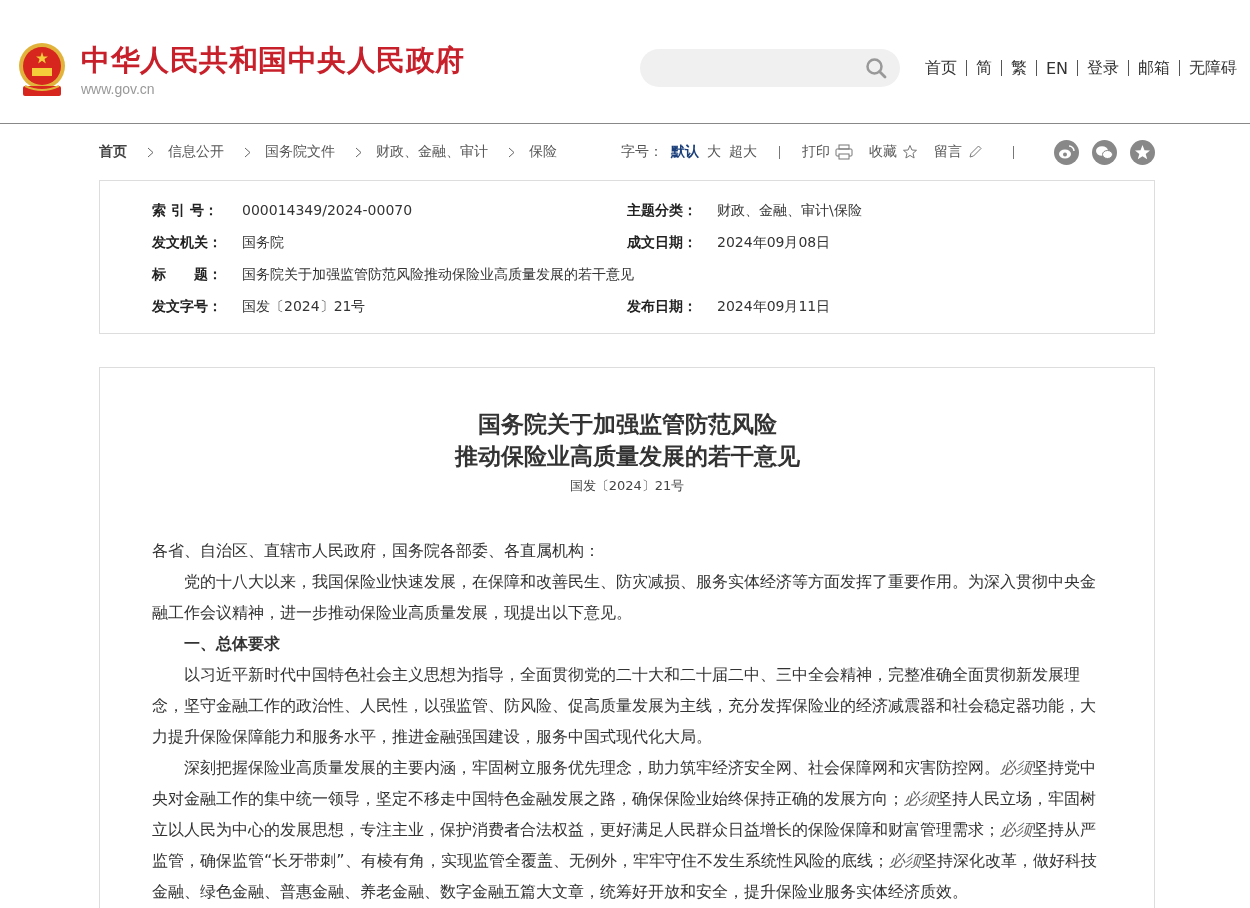  Describe the element at coordinates (743, 152) in the screenshot. I see `font-size-option: 超大` at that location.